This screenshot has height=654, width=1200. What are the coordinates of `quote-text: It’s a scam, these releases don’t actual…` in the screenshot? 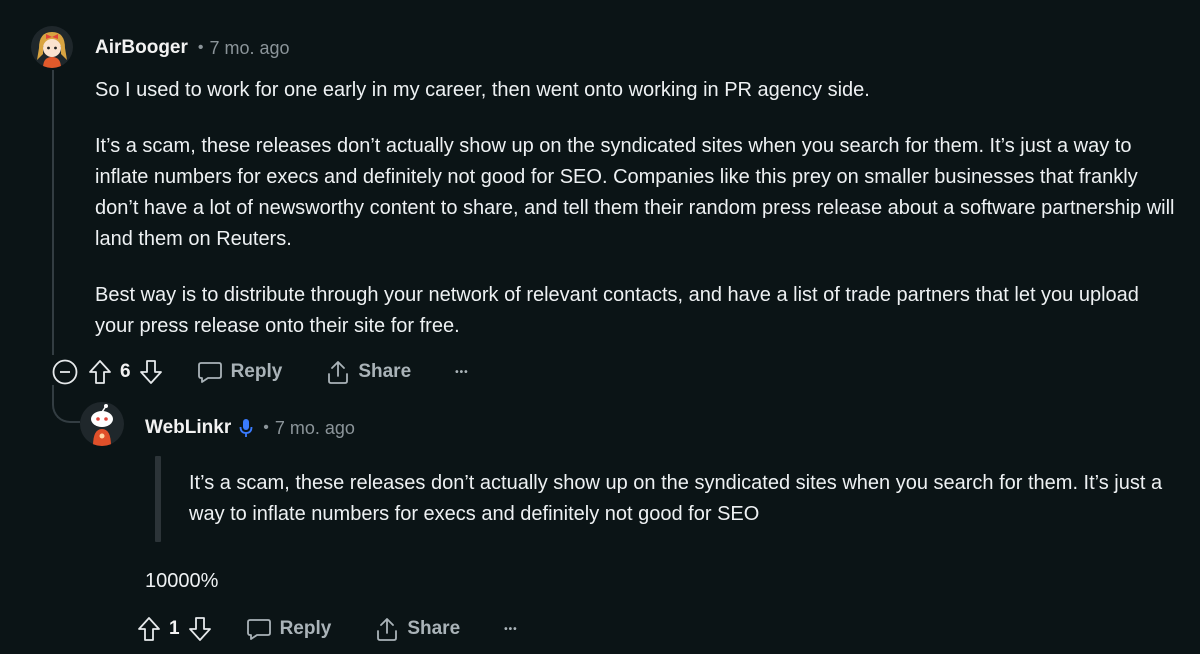 It's located at (676, 498).